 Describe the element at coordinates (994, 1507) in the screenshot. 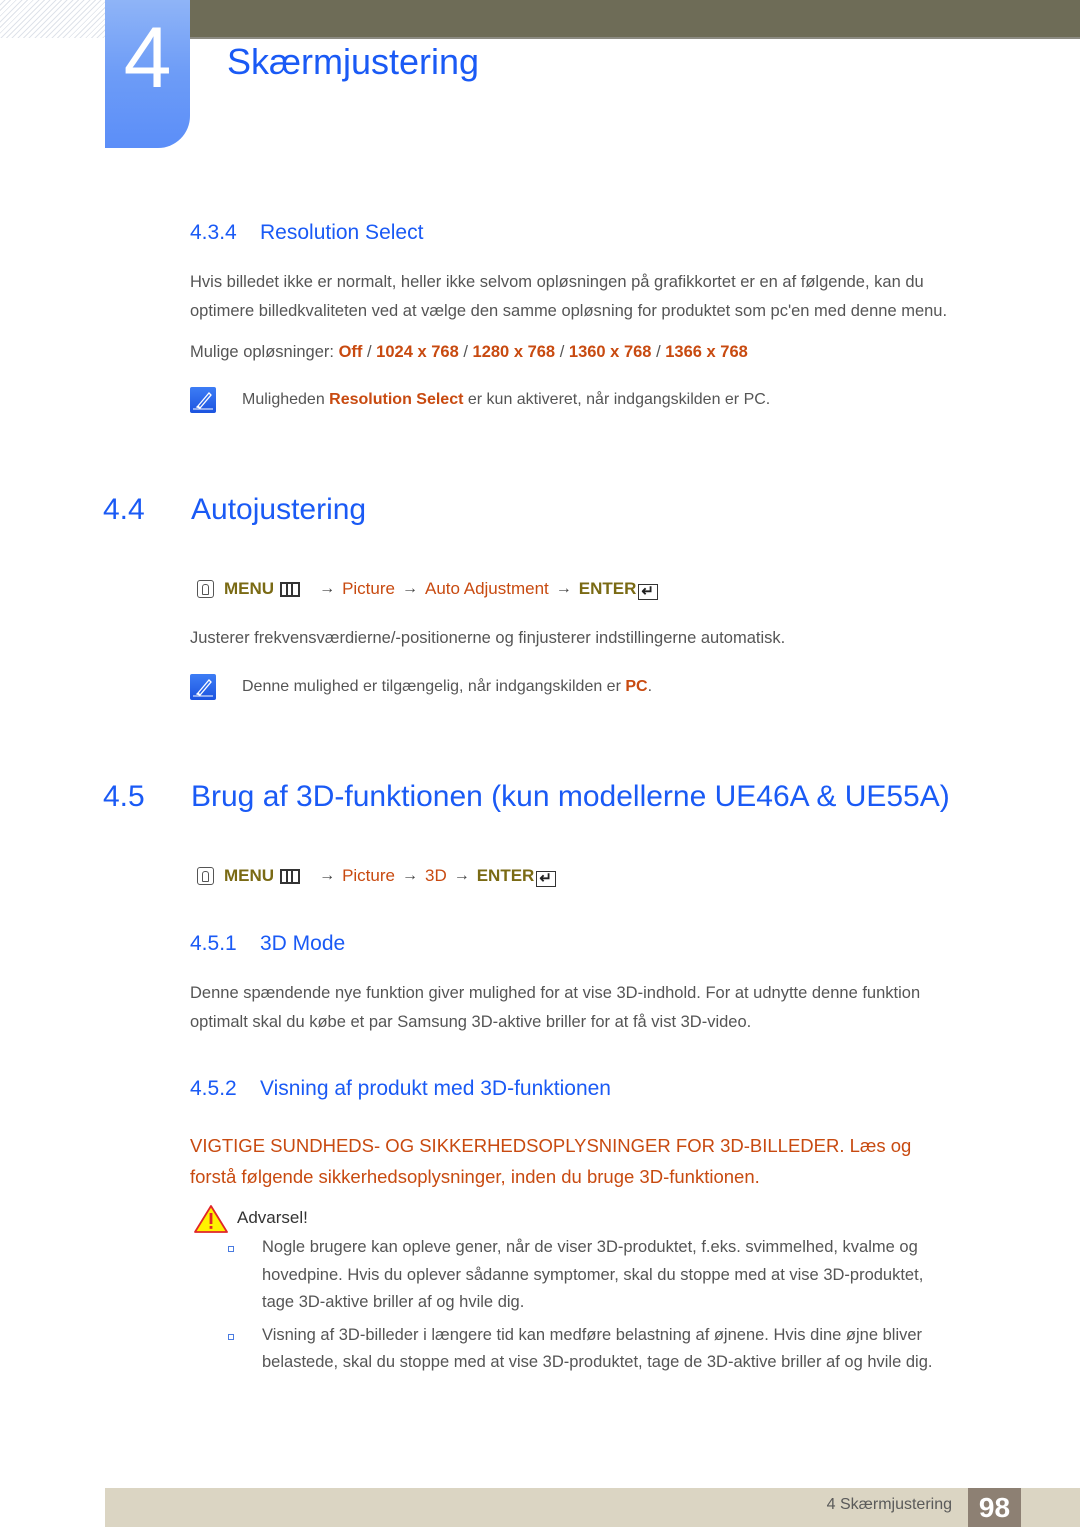

I see `page-number: 98` at that location.